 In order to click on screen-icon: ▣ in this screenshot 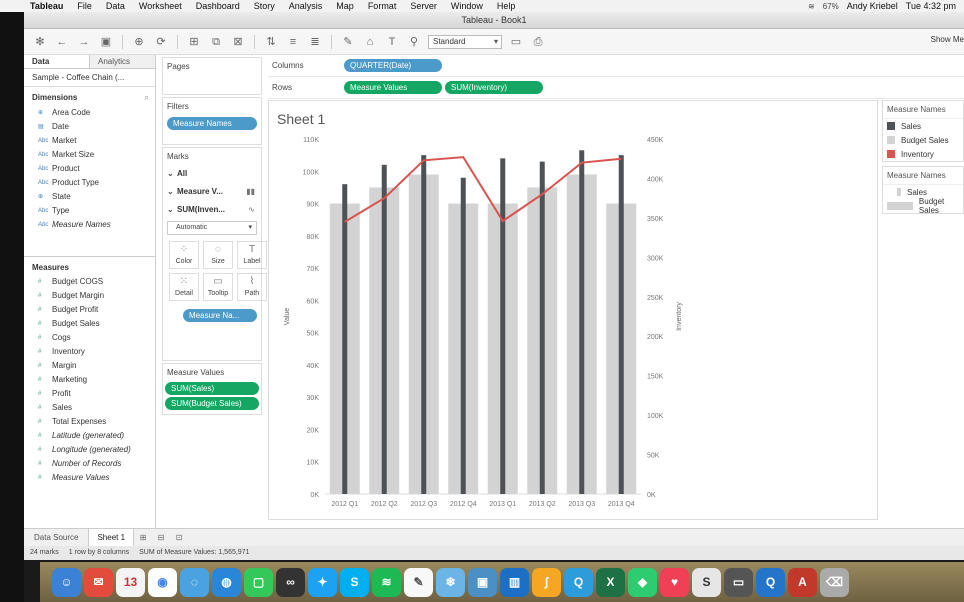, I will do `click(482, 582)`.